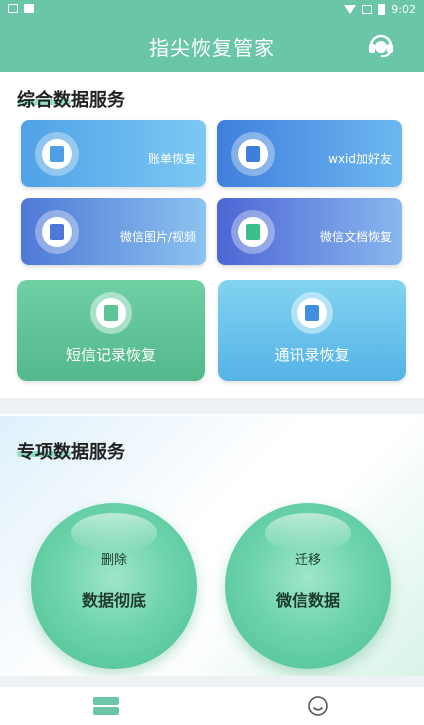 This screenshot has height=725, width=424. I want to click on wifi-icon, so click(350, 9).